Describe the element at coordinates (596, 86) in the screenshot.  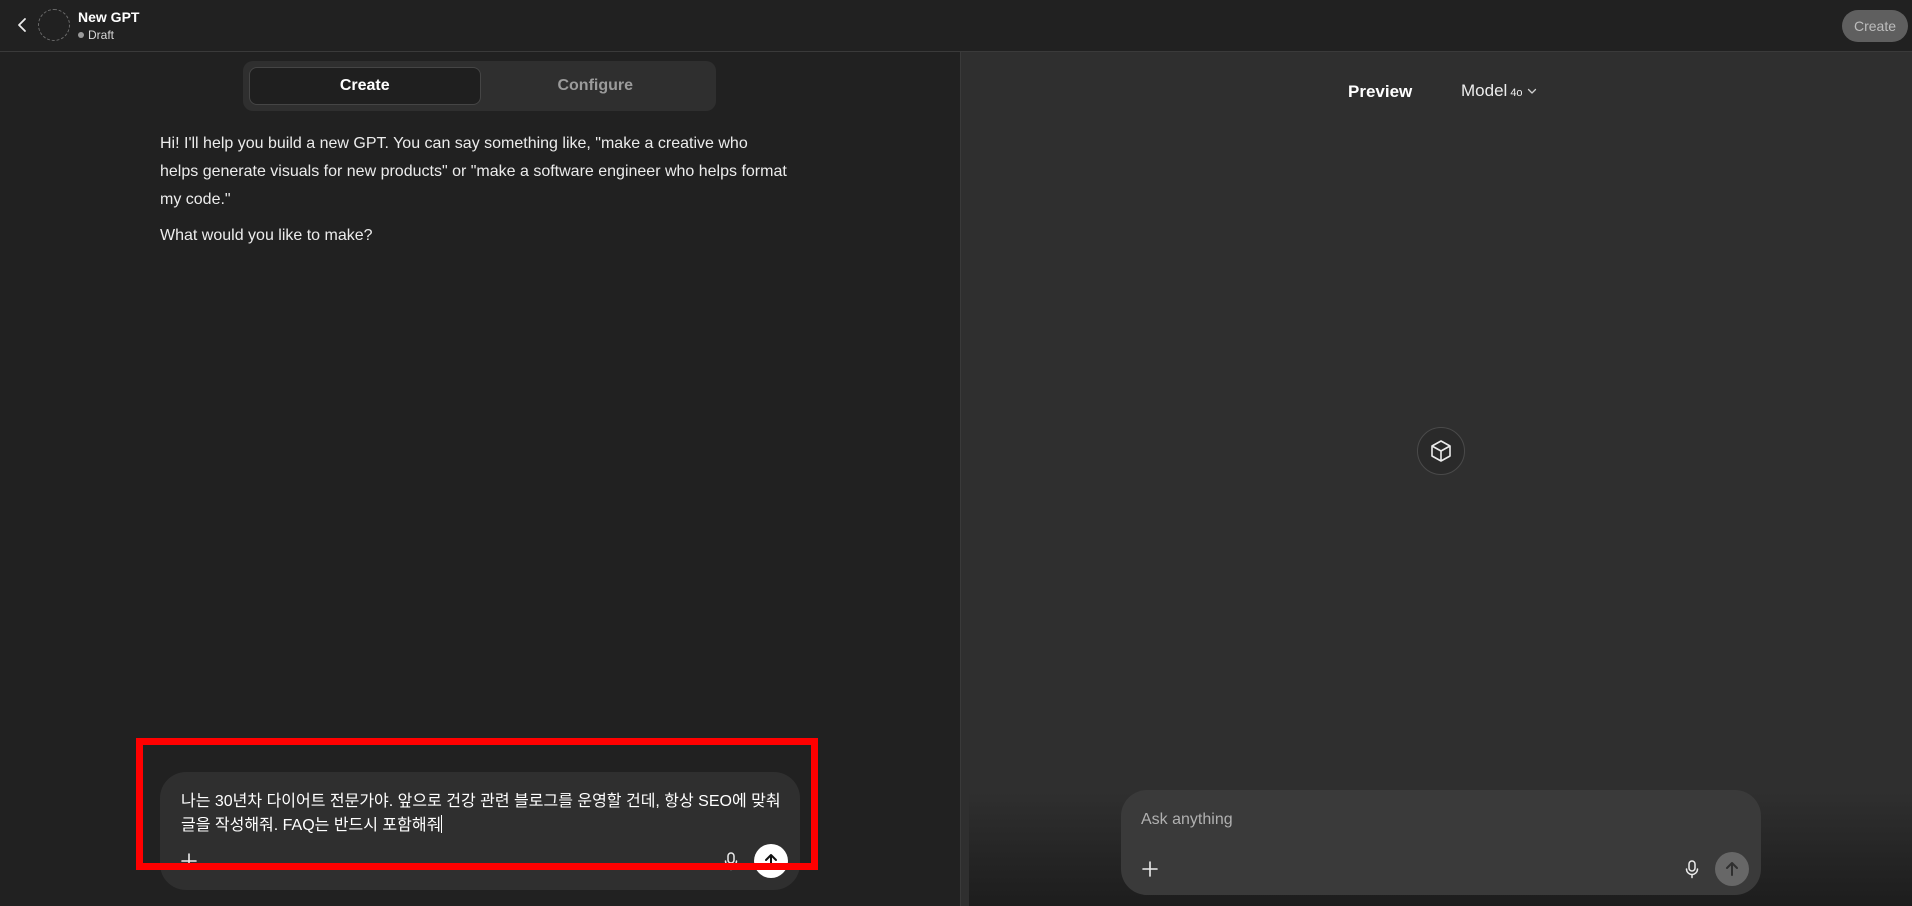
I see `tab-configure: Configure` at that location.